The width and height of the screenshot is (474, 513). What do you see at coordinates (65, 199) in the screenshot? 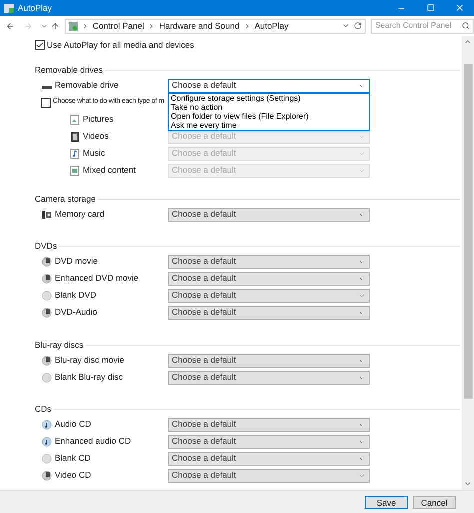
I see `section-title: Camera storage` at bounding box center [65, 199].